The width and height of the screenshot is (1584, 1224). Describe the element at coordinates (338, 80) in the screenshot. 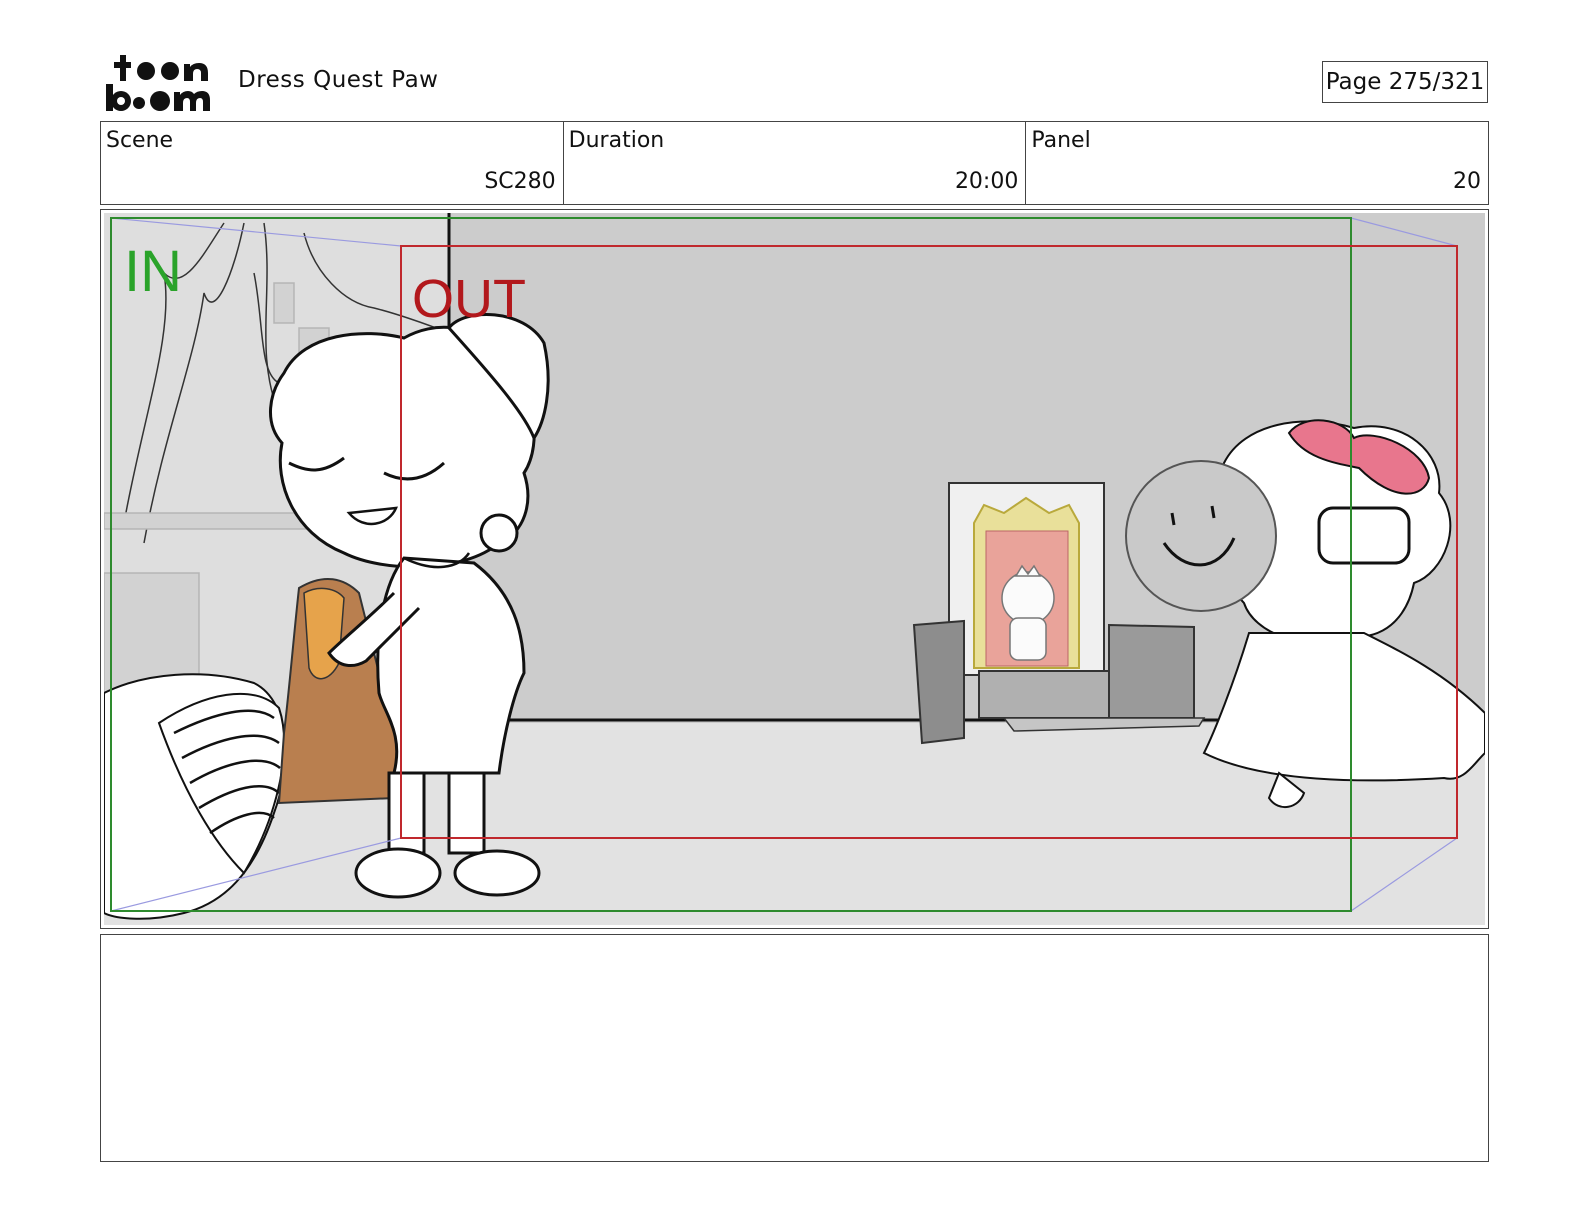

I see `project-title: Dress Quest Paw` at that location.